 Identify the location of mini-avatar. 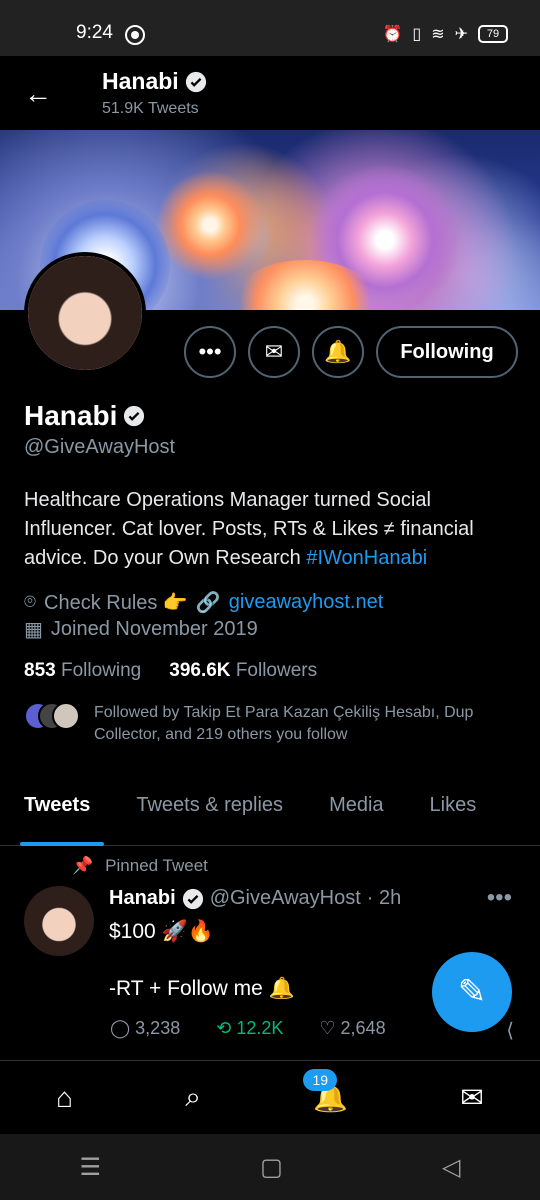
(66, 716).